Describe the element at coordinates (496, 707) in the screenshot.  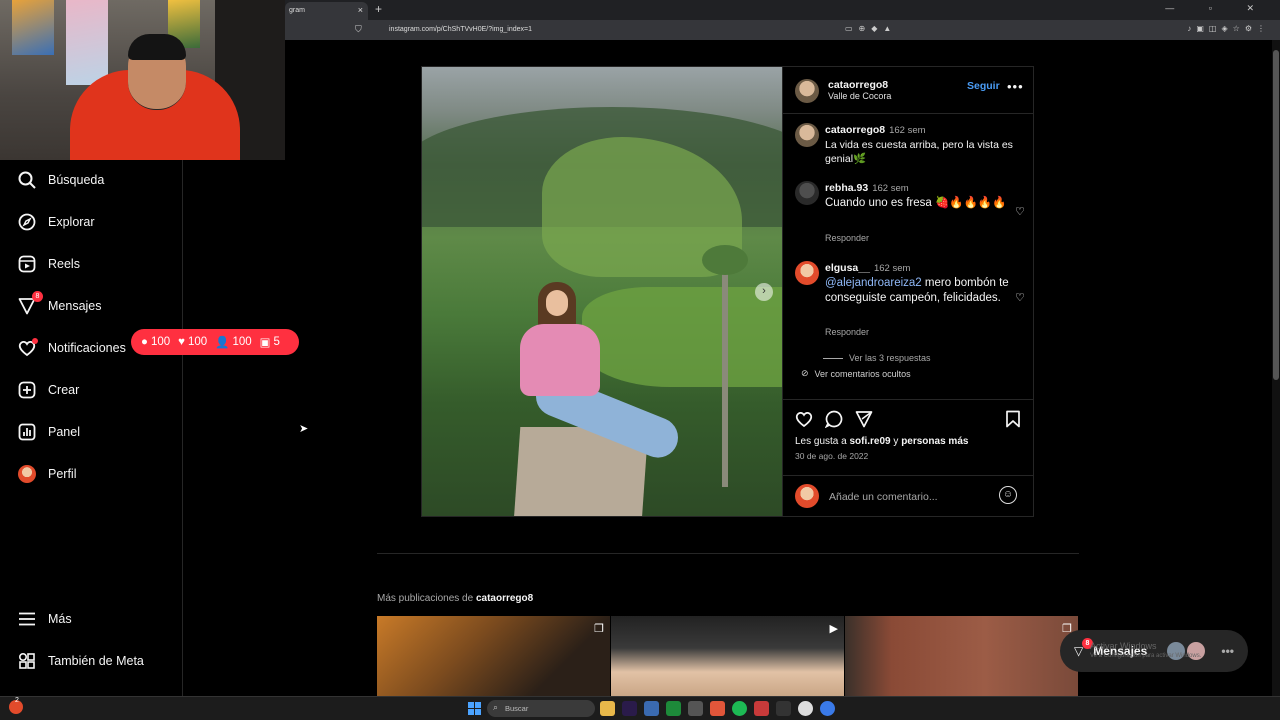
I see `search-icon: ⌕` at that location.